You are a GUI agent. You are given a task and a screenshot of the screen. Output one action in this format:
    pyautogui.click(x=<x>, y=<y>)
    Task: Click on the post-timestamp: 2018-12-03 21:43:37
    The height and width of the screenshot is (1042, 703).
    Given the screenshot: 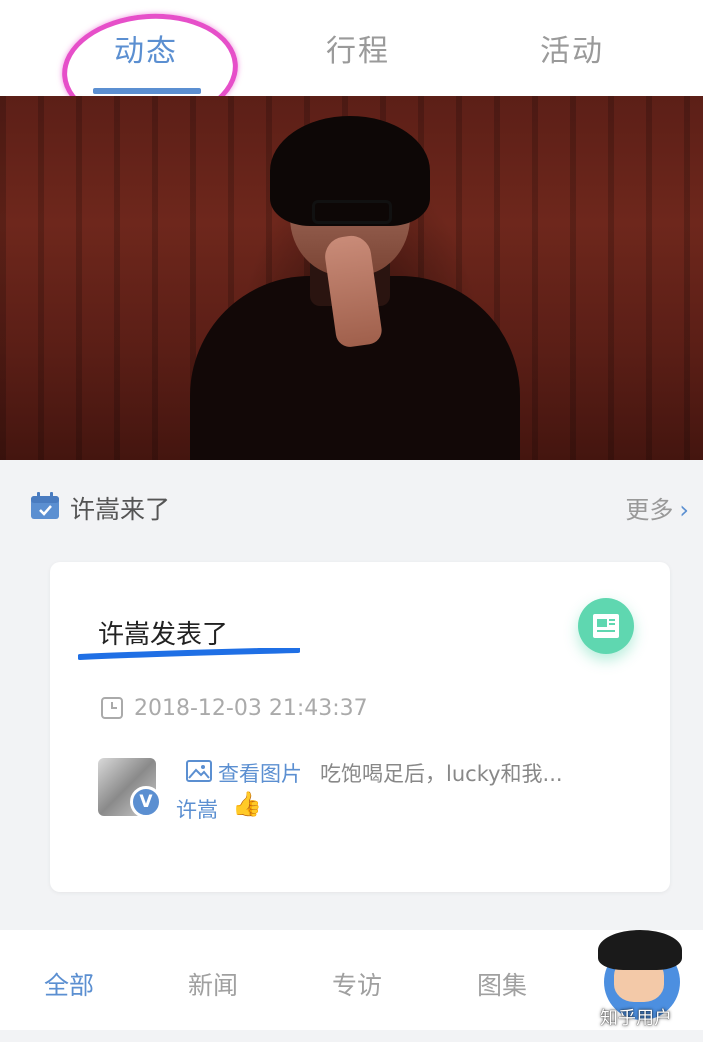 What is the action you would take?
    pyautogui.click(x=251, y=708)
    